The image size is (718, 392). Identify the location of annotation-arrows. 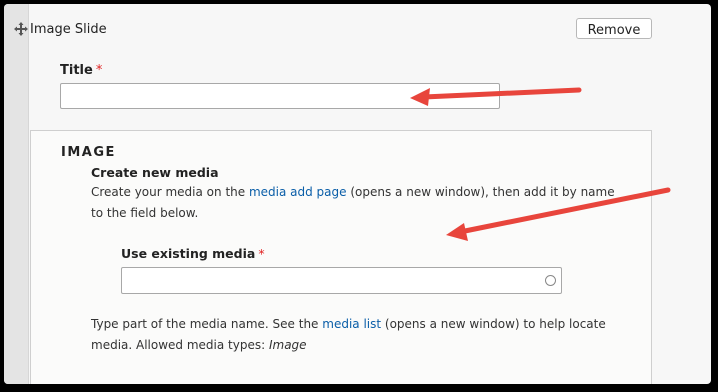
(540, 164).